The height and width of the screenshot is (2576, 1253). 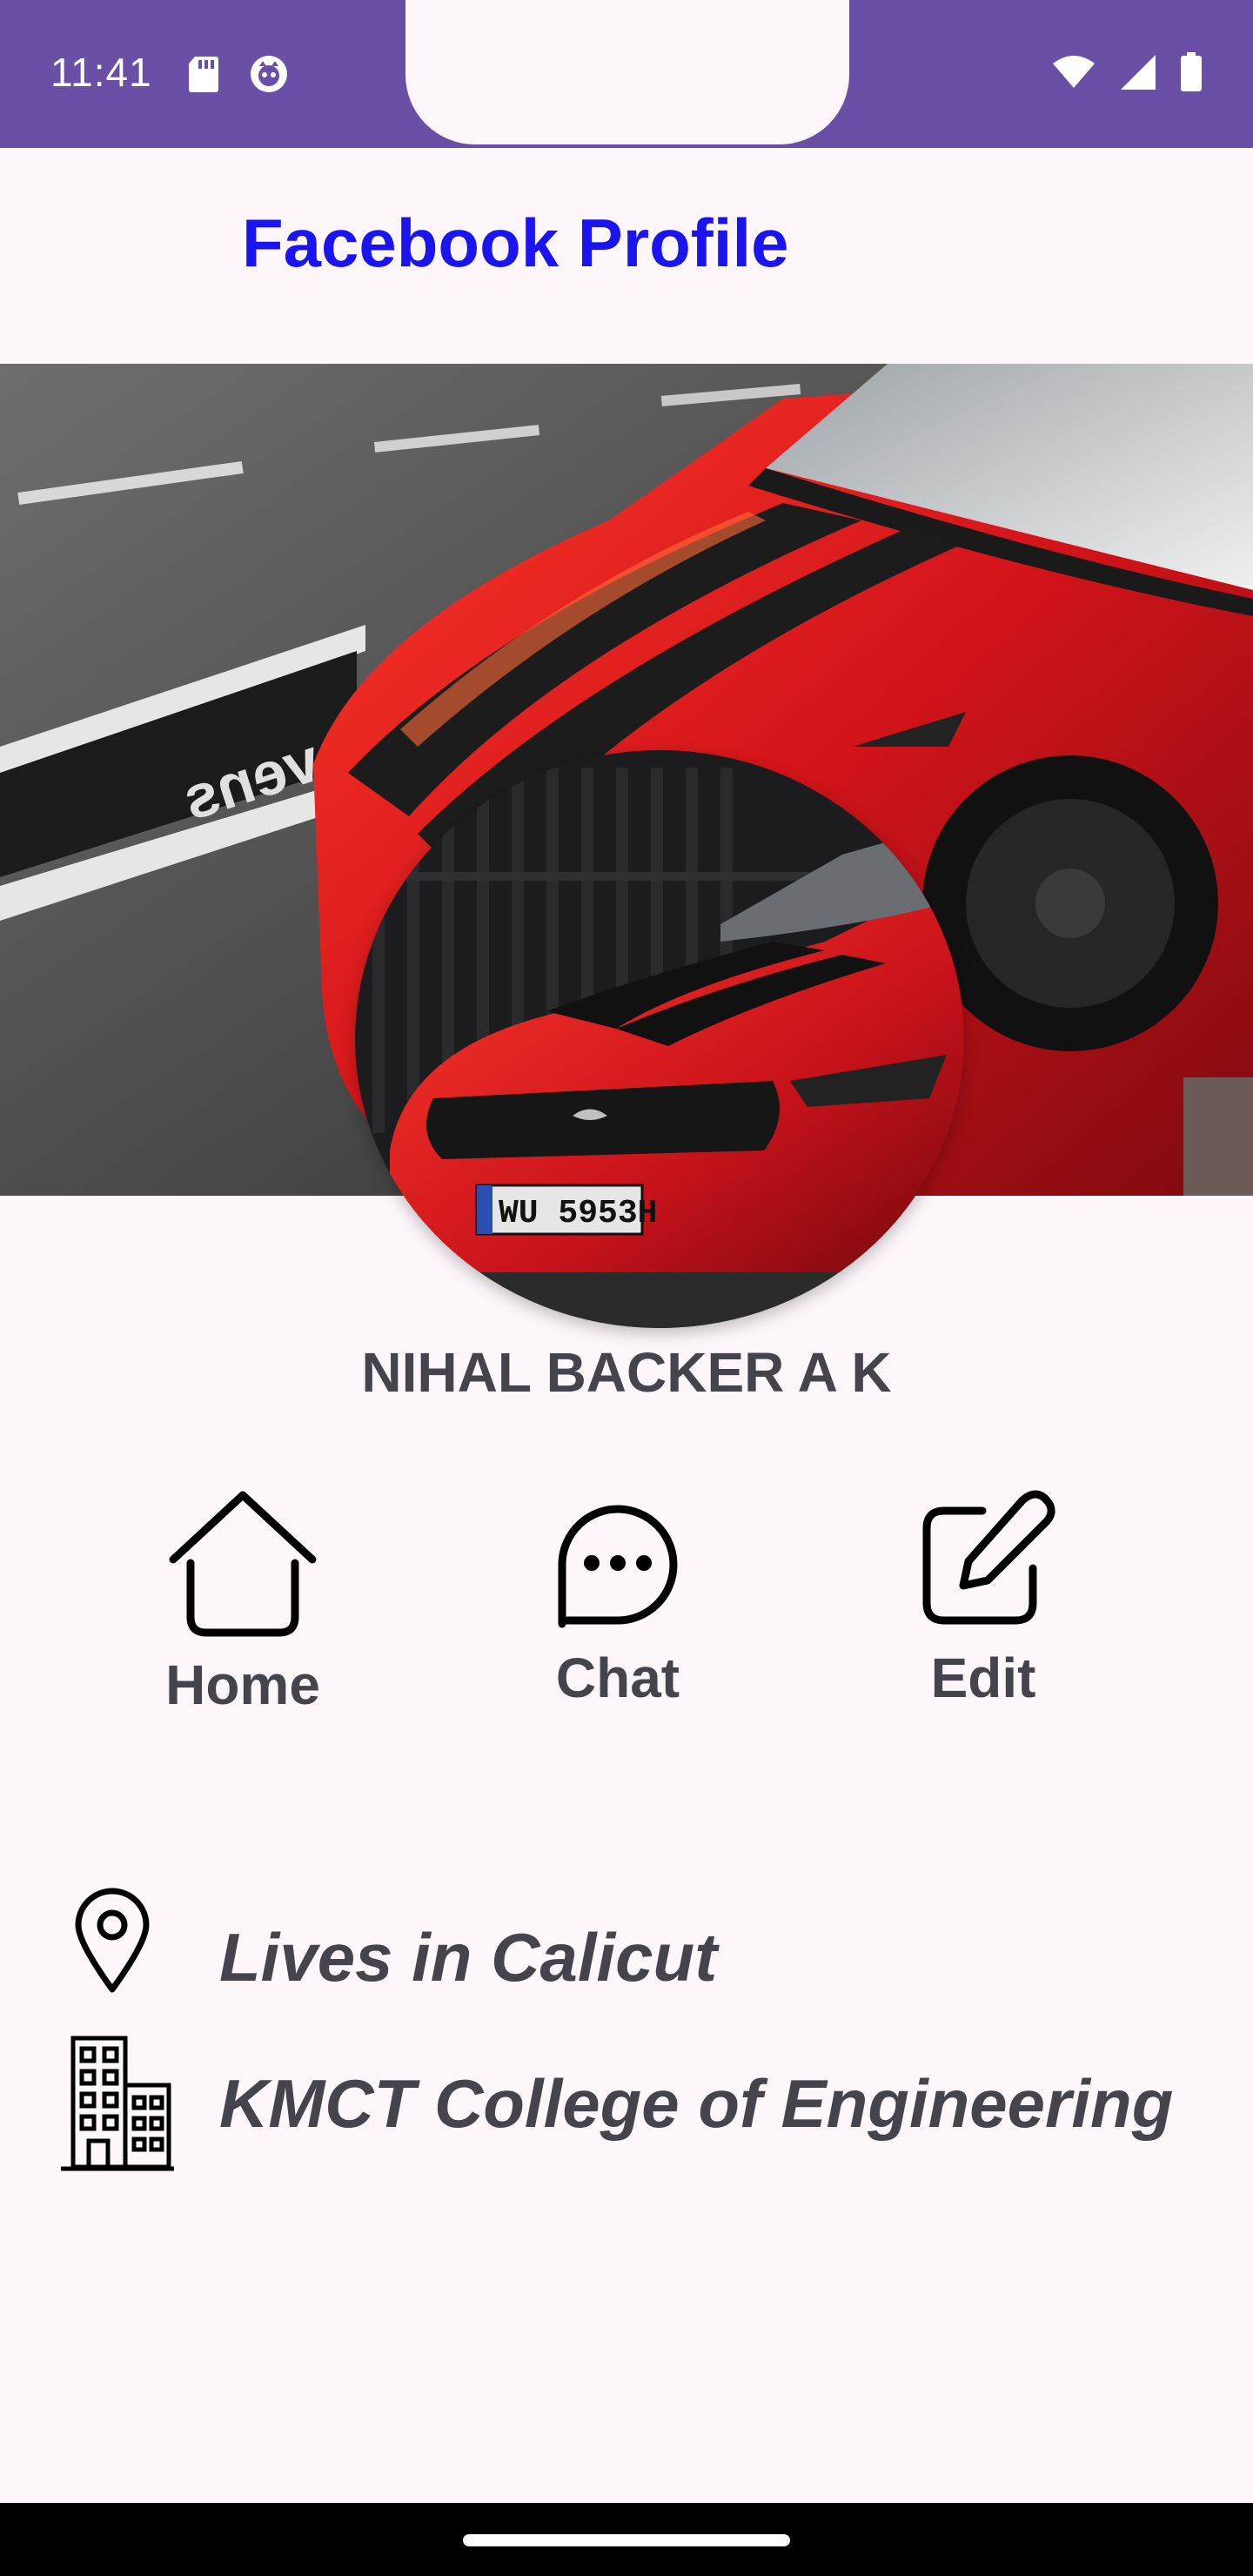 What do you see at coordinates (101, 72) in the screenshot?
I see `status-time: 11:41` at bounding box center [101, 72].